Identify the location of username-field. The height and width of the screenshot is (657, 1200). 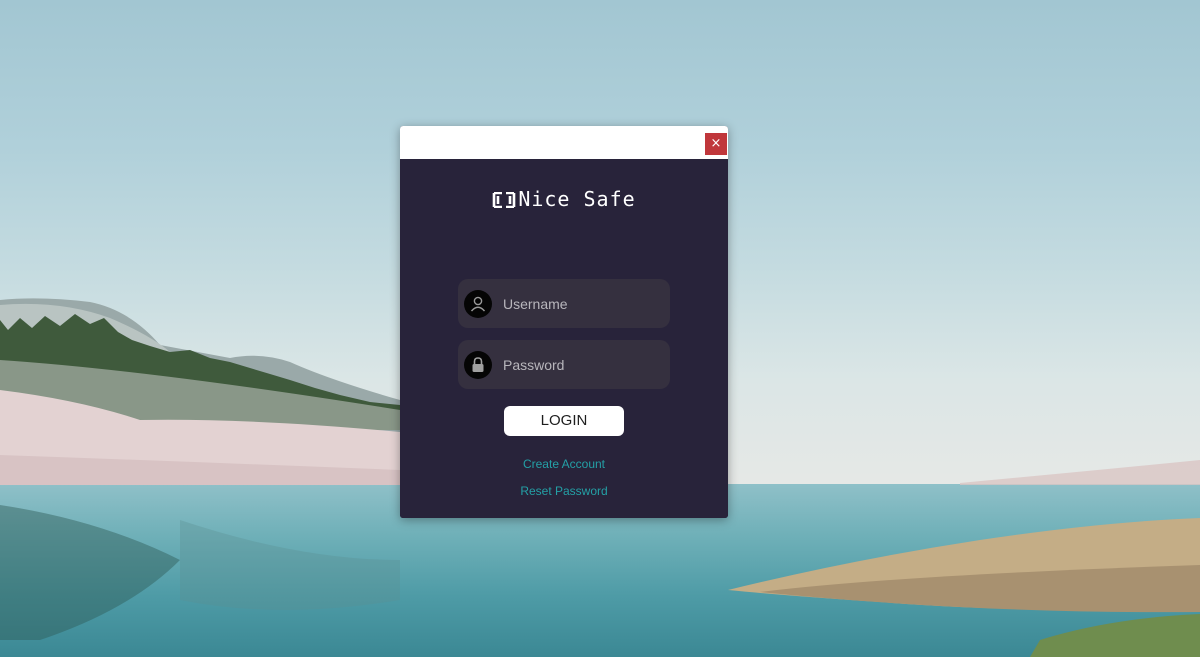
(564, 303).